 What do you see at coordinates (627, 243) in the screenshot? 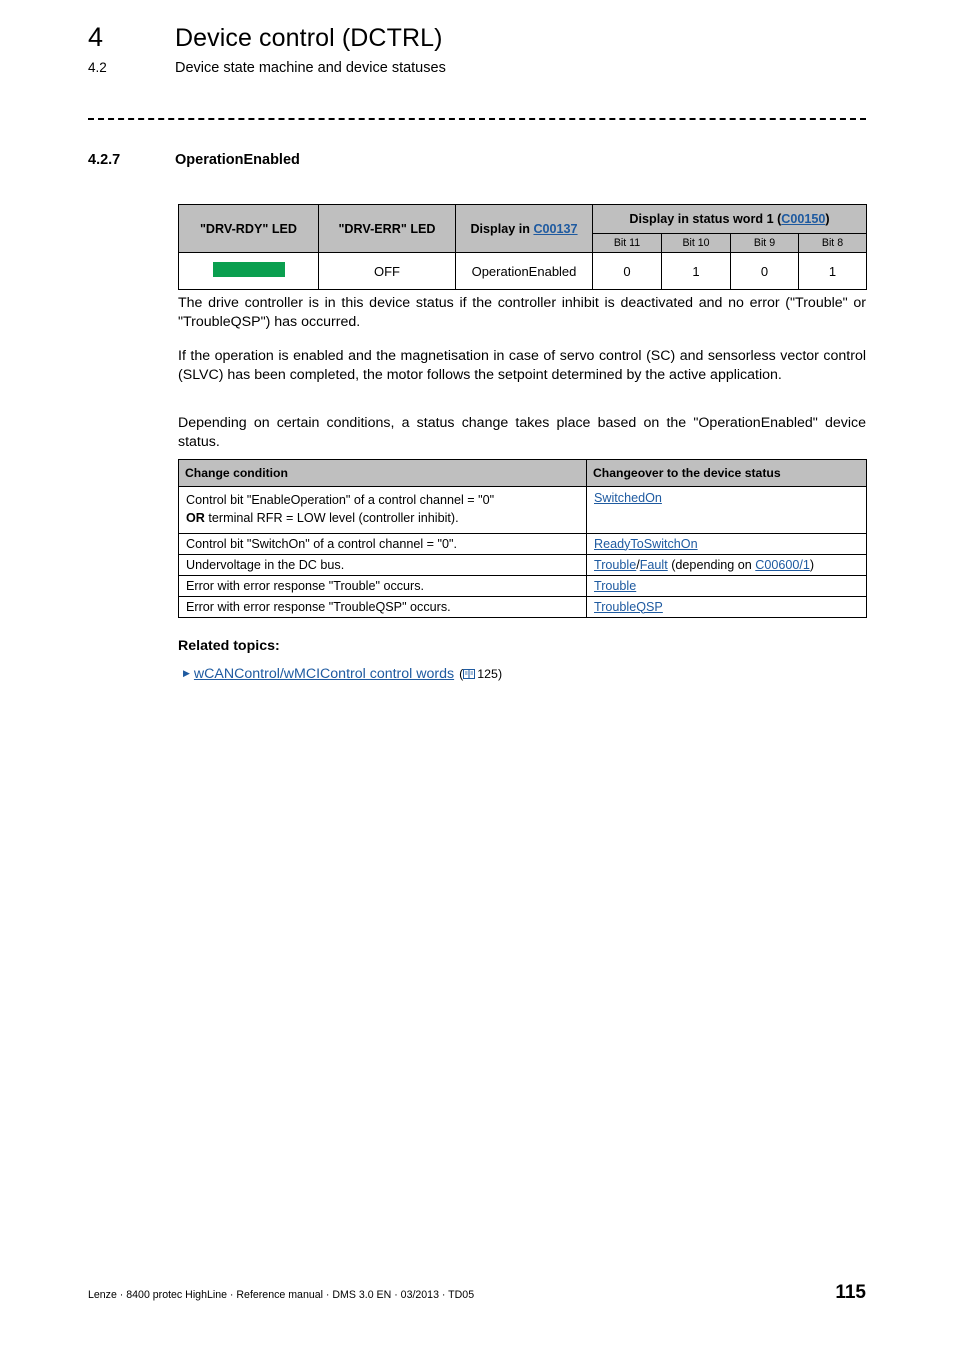
I see `header-bit-11: Bit 11` at bounding box center [627, 243].